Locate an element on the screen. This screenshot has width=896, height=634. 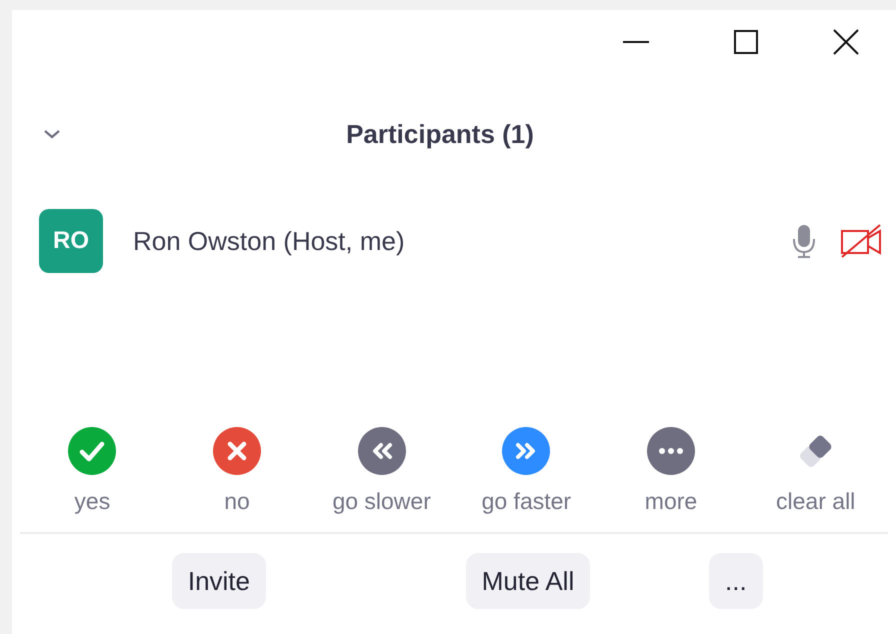
minimize-icon is located at coordinates (636, 42).